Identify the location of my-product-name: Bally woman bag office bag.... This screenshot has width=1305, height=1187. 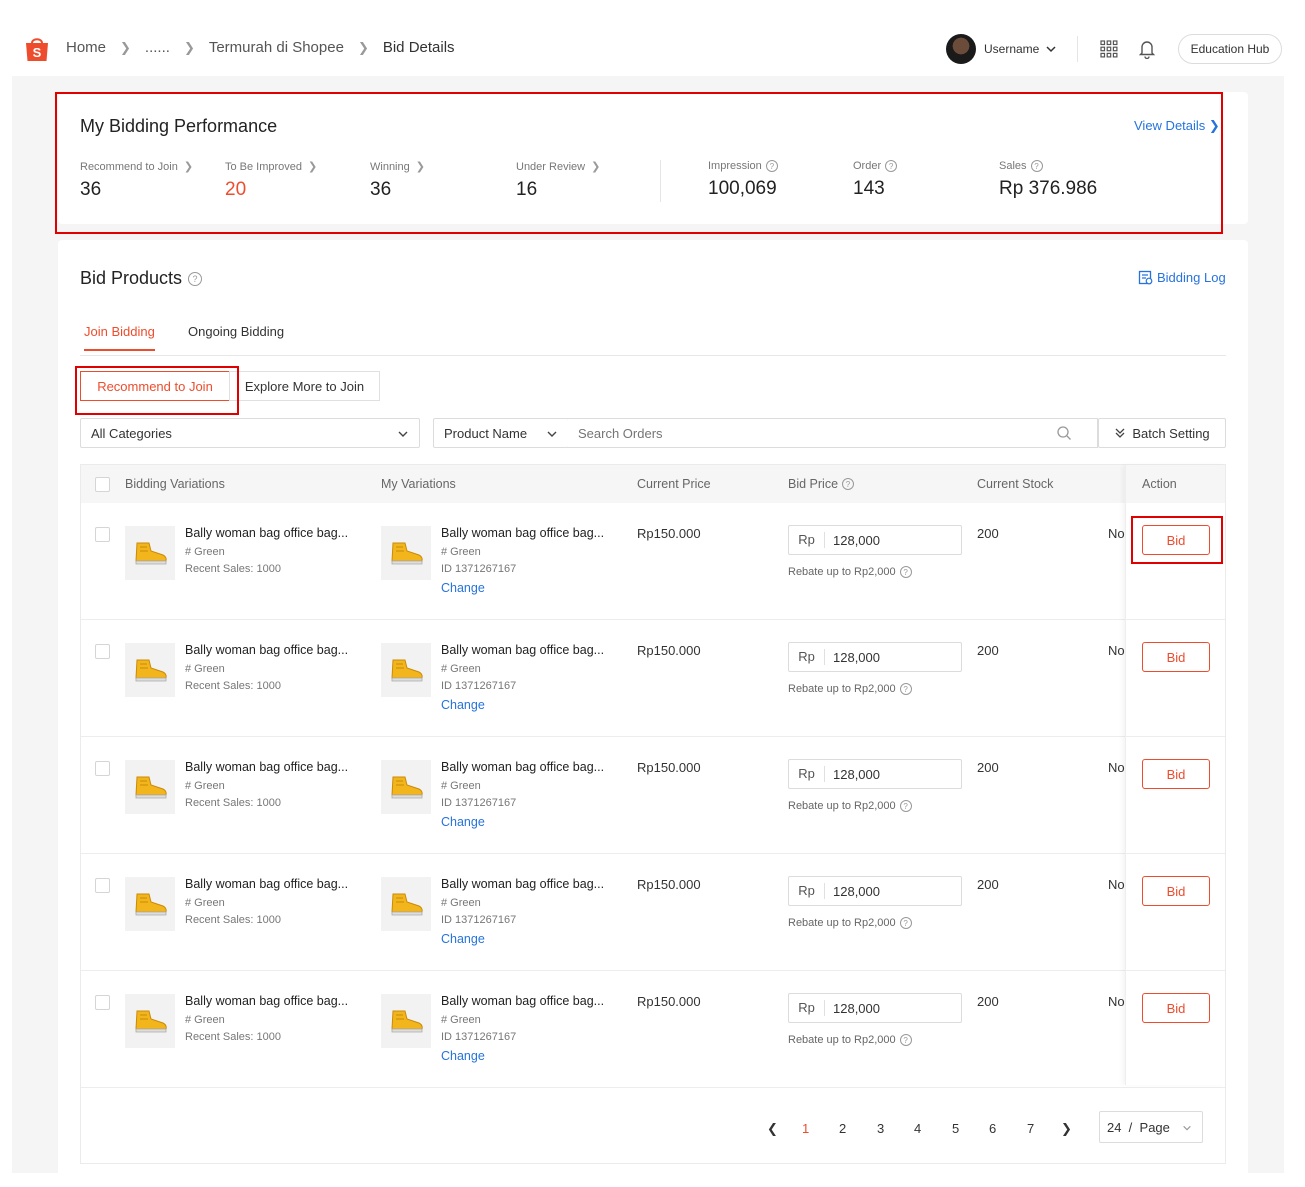
(523, 650).